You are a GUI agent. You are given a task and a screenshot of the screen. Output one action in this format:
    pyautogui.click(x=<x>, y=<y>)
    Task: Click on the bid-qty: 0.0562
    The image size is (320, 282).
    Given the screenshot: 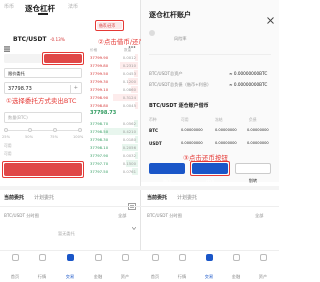 What is the action you would take?
    pyautogui.click(x=129, y=123)
    